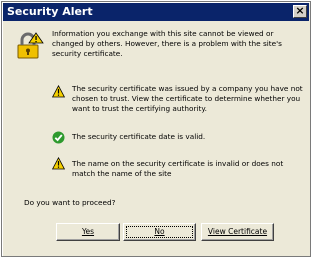 The height and width of the screenshot is (263, 320). Describe the element at coordinates (70, 202) in the screenshot. I see `proceed-question: Do you want to proceed?` at that location.